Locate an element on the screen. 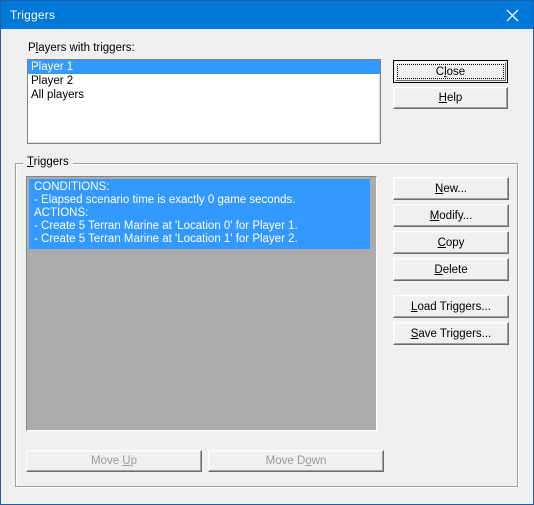 Image resolution: width=534 pixels, height=505 pixels. move-down-button: Move Down is located at coordinates (296, 461).